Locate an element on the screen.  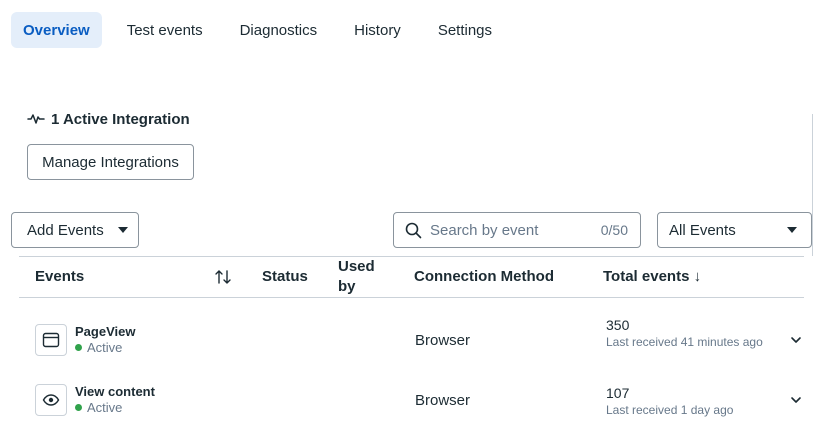
last-received: Last received 1 day ago is located at coordinates (670, 410).